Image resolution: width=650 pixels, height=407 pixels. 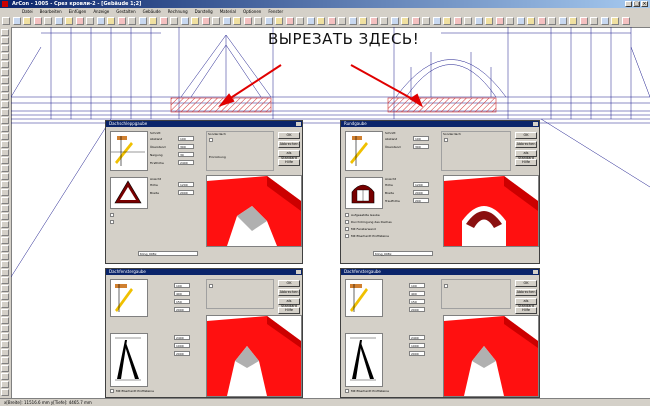 What do you see at coordinates (526, 144) in the screenshot?
I see `cancel-button: Abbrechen` at bounding box center [526, 144].